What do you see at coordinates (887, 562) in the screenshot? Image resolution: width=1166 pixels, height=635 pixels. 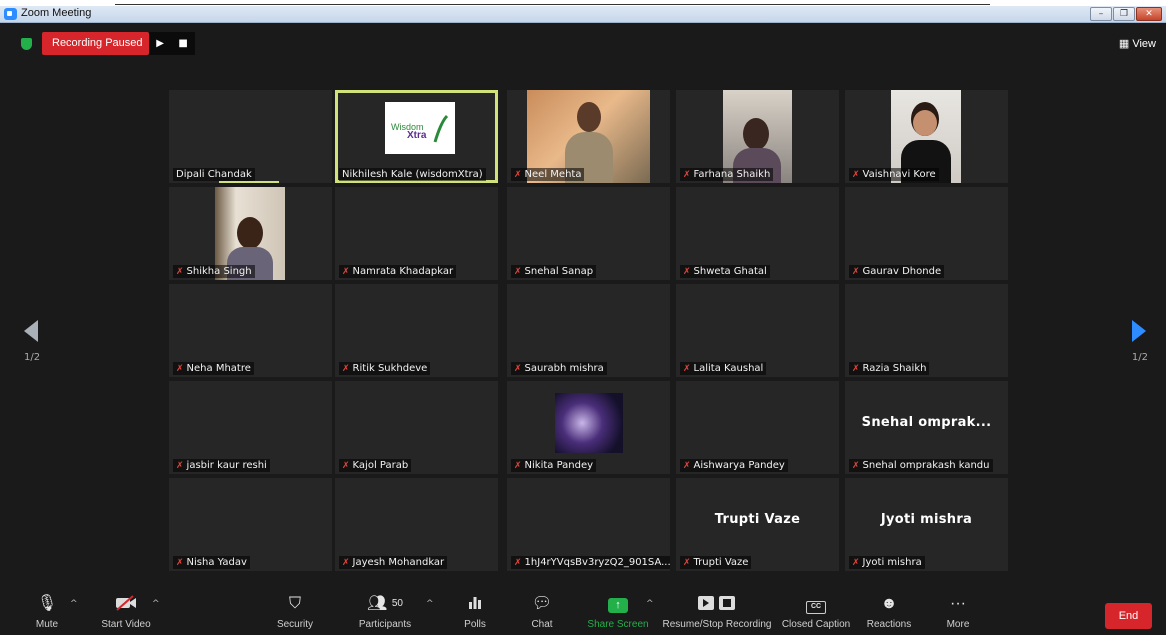 I see `participant-name: ✗ Jyoti mishra` at bounding box center [887, 562].